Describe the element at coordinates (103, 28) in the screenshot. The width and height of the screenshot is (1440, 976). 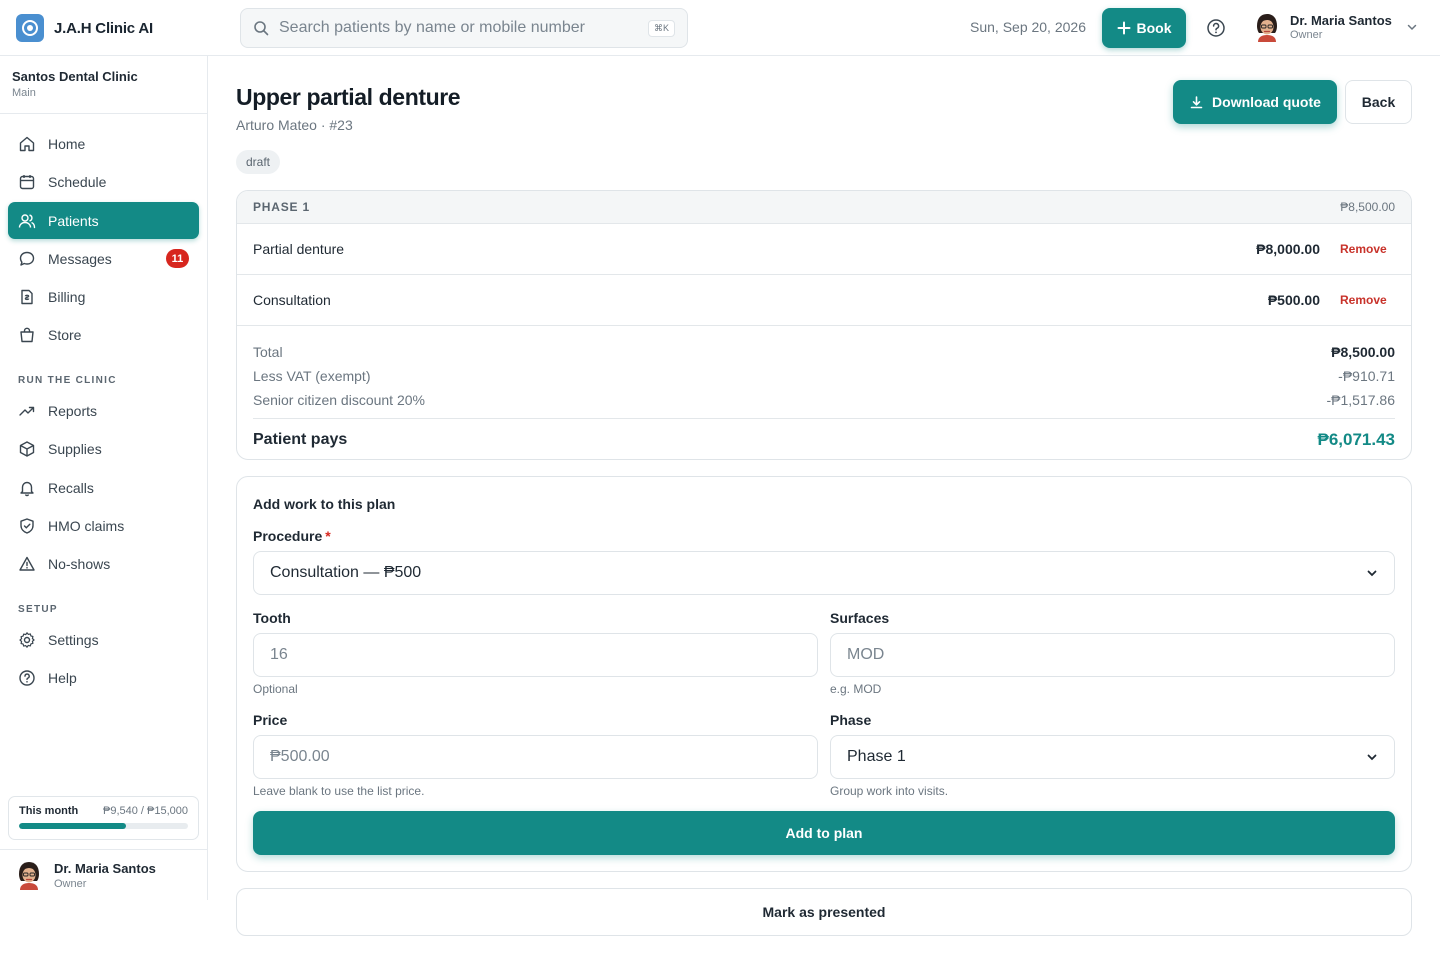
I see `app-name: J.A.H Clinic AI` at that location.